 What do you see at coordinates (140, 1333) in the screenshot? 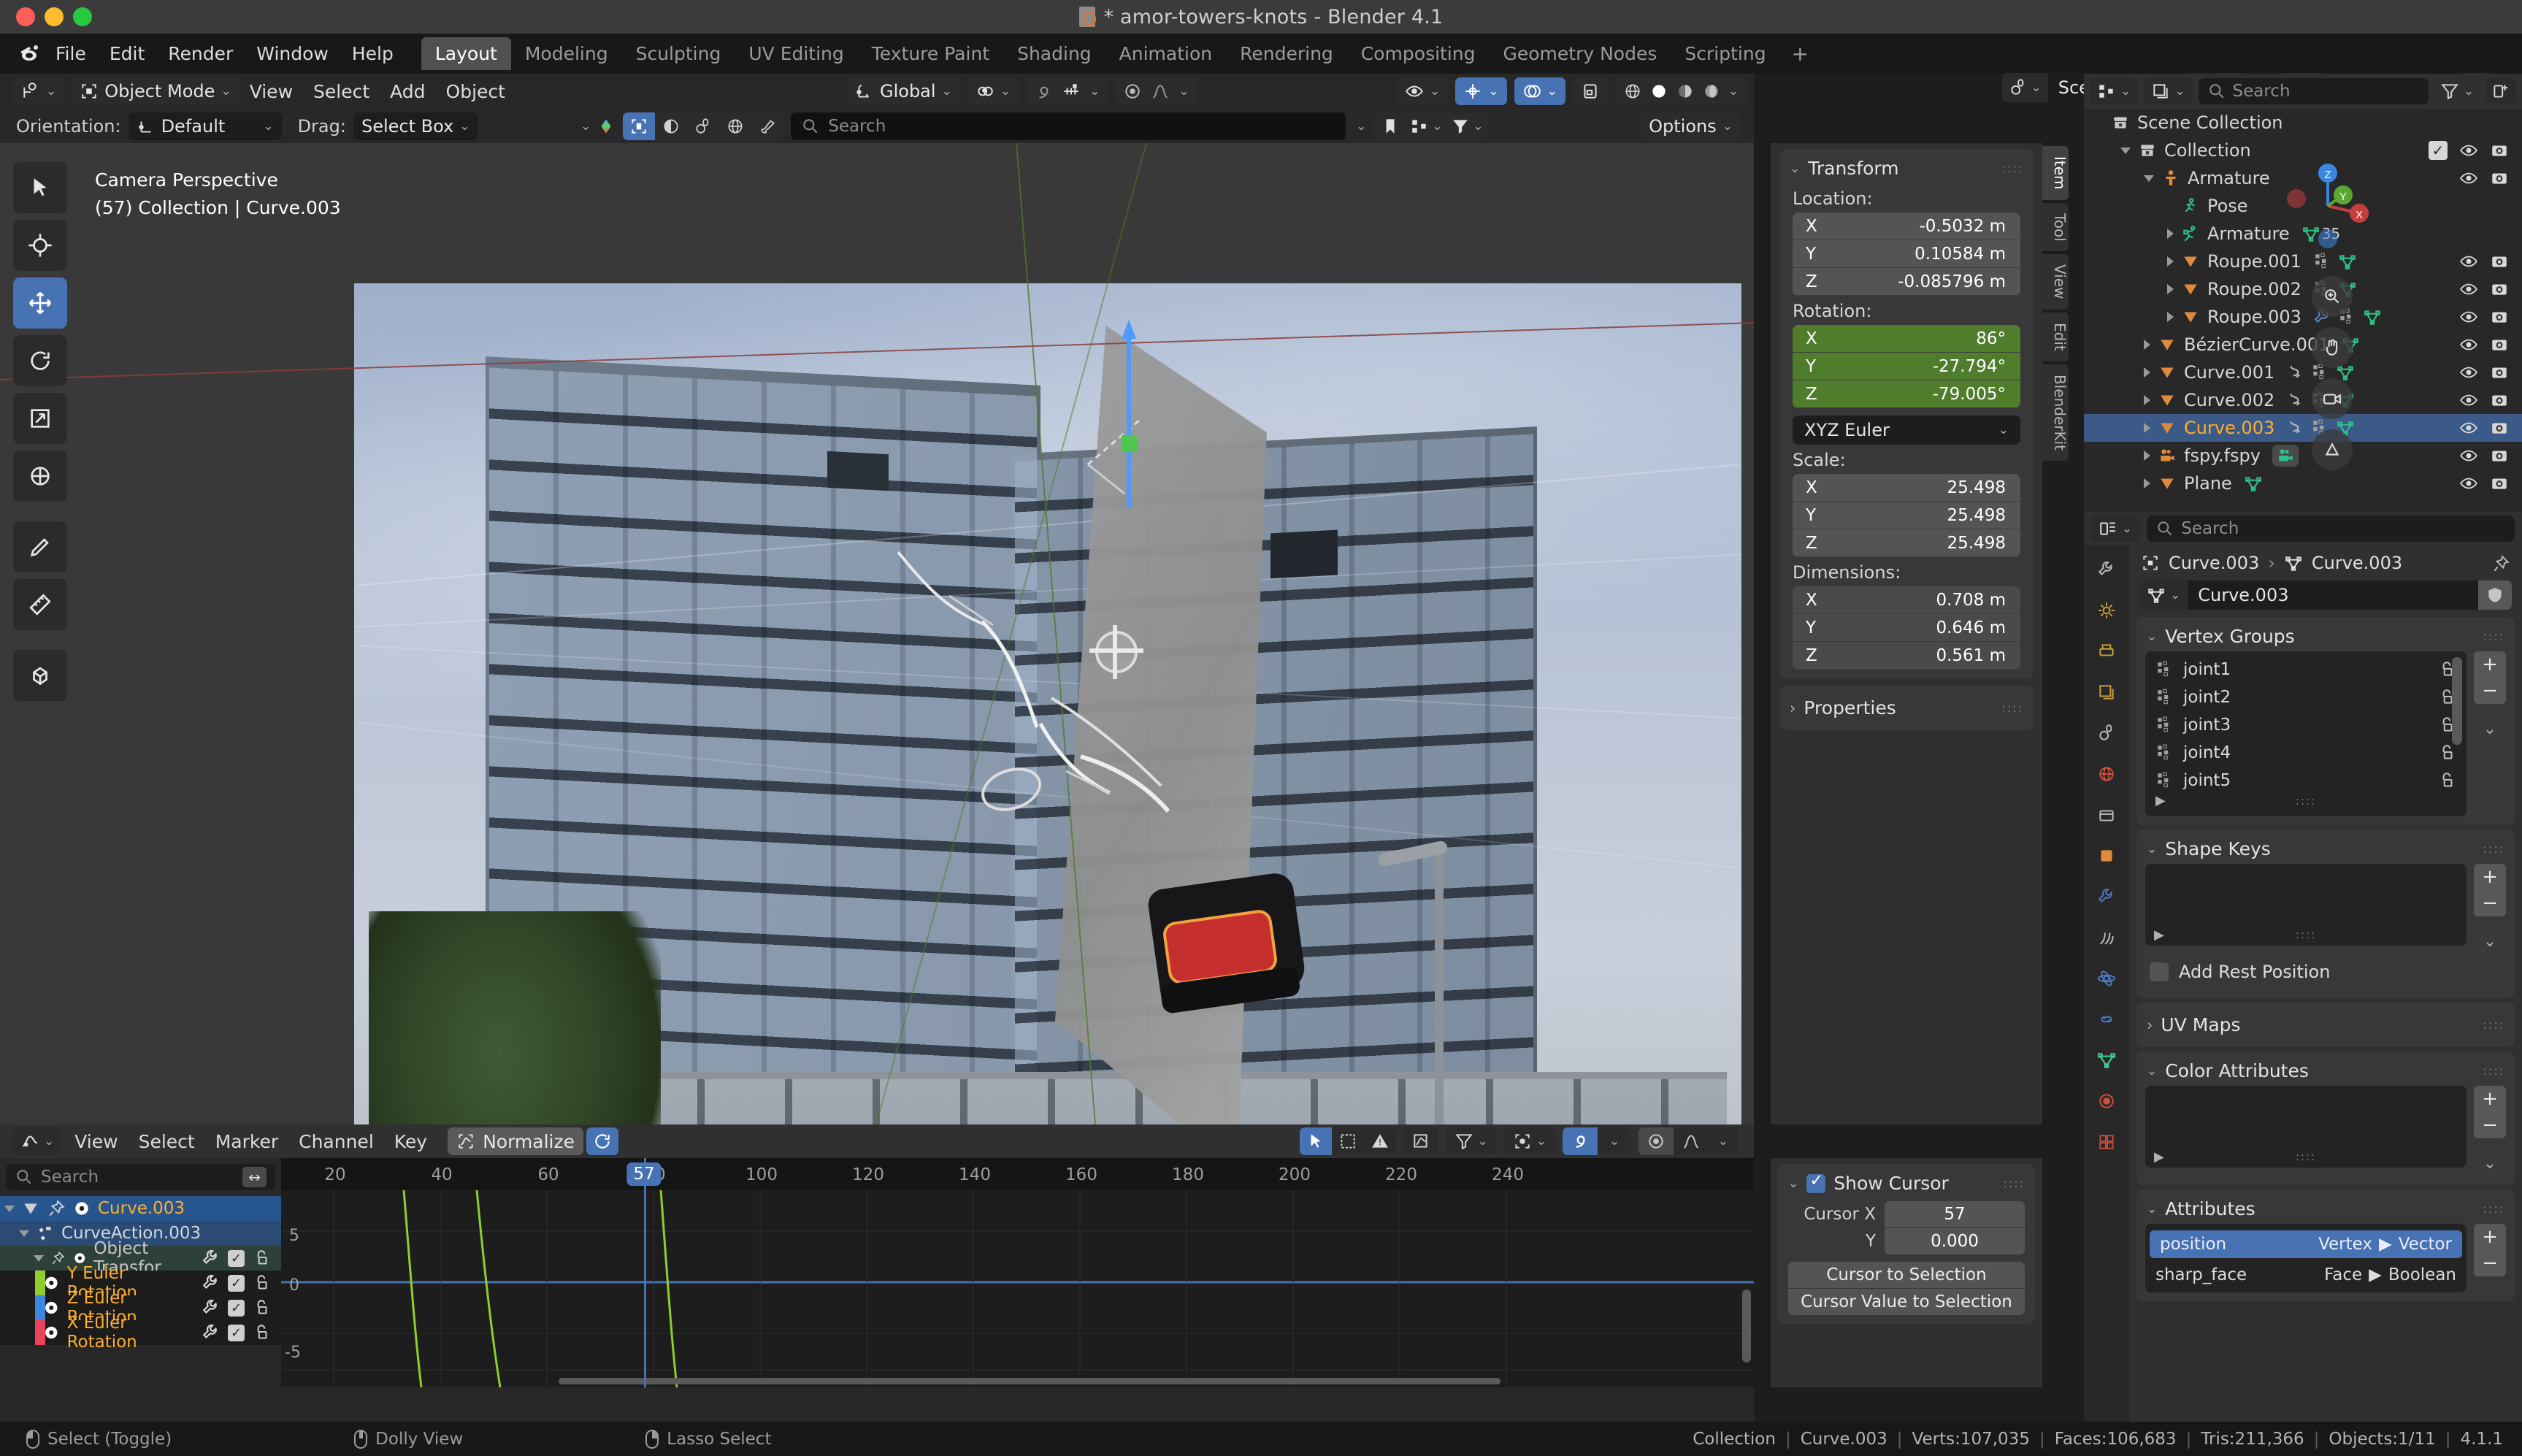
I see `channel-x-euler-rotation: X Euler Rotation ✓` at bounding box center [140, 1333].